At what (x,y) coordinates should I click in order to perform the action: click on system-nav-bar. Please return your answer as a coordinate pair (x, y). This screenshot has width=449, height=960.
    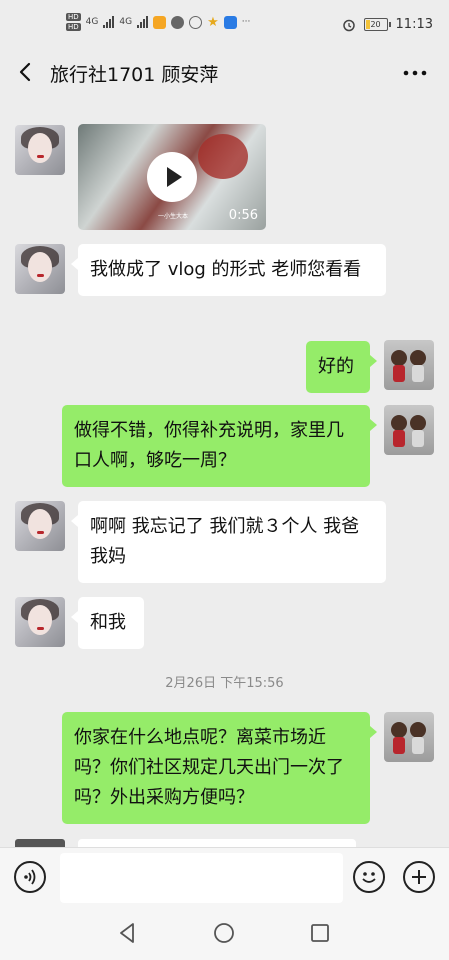
    Looking at the image, I should click on (224, 933).